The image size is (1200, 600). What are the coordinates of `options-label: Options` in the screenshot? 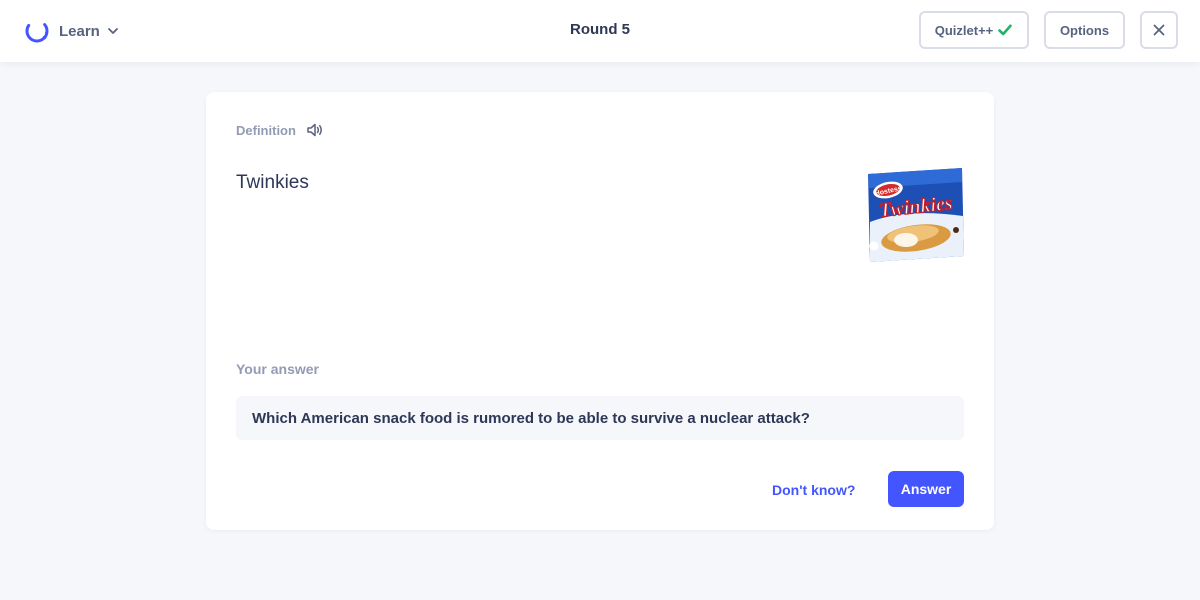 It's located at (1084, 30).